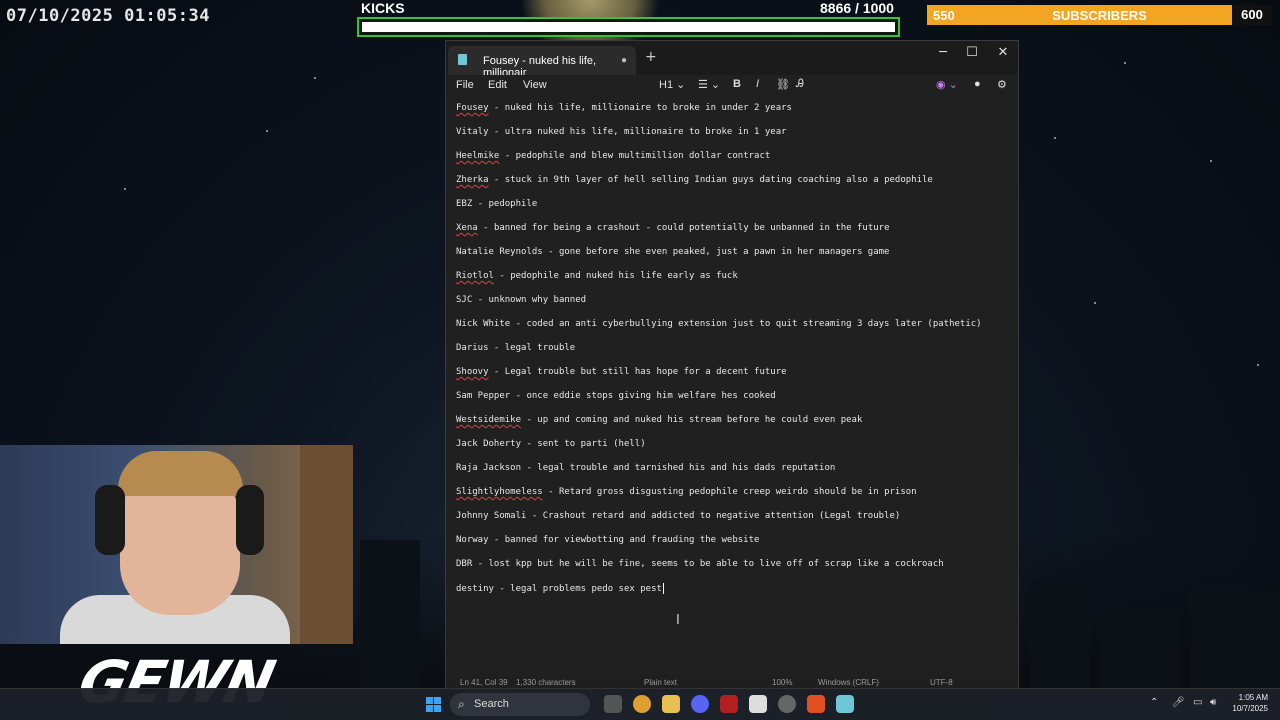 This screenshot has width=1280, height=720. Describe the element at coordinates (845, 704) in the screenshot. I see `notepad-taskbar-icon` at that location.